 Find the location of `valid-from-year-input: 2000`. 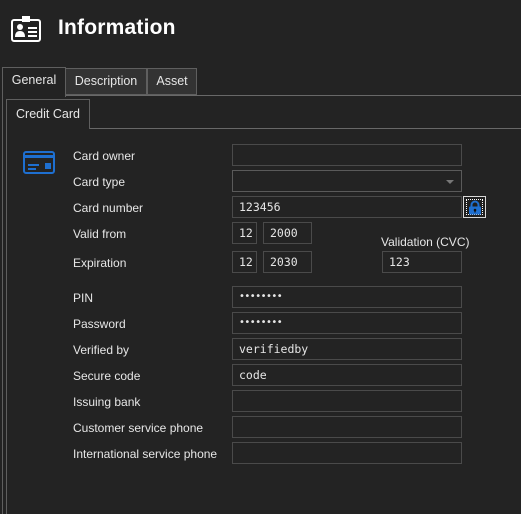

valid-from-year-input: 2000 is located at coordinates (287, 233).